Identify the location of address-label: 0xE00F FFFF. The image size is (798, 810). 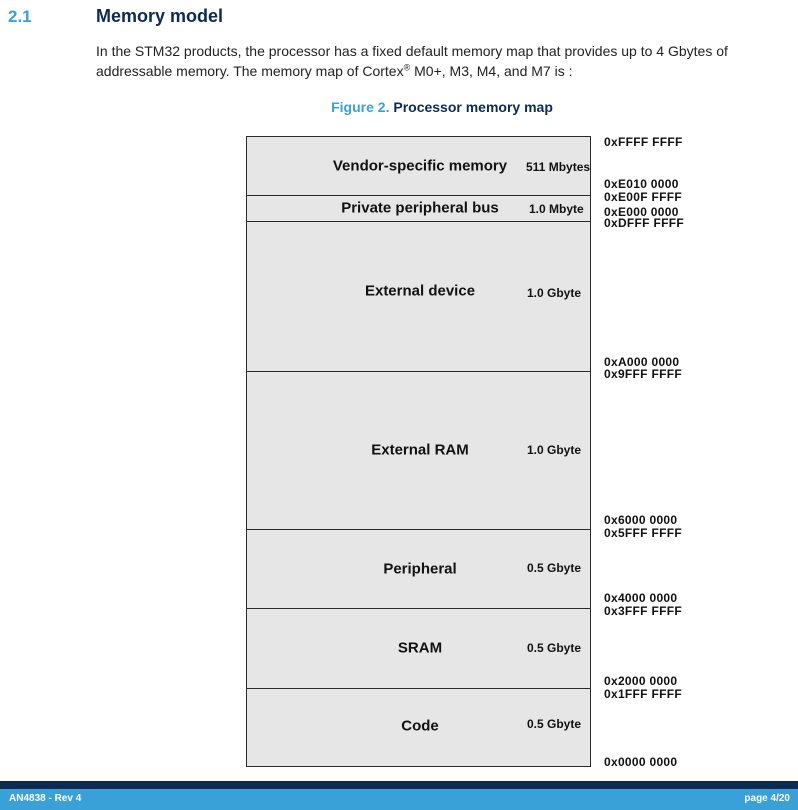
(643, 197).